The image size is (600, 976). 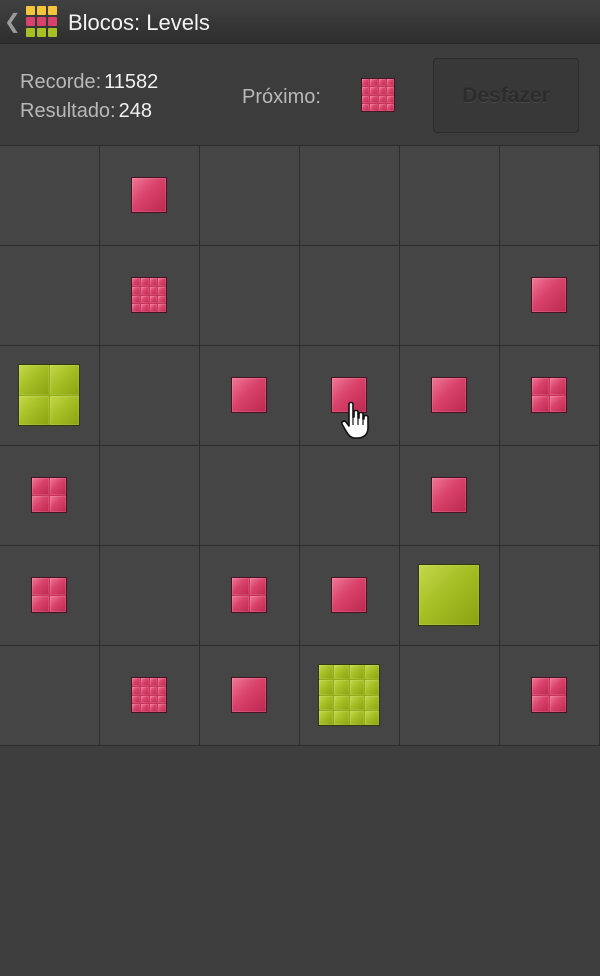 What do you see at coordinates (355, 420) in the screenshot?
I see `hand-pointer-icon` at bounding box center [355, 420].